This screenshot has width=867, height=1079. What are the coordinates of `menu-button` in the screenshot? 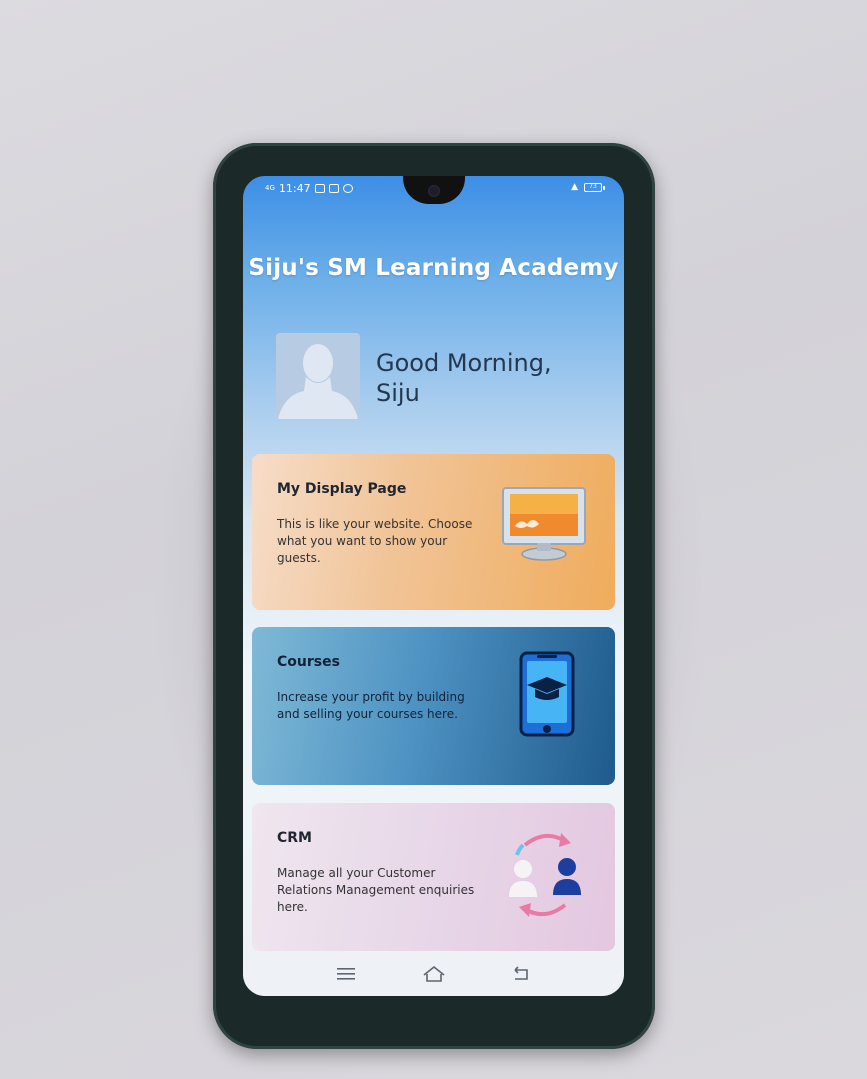 It's located at (347, 974).